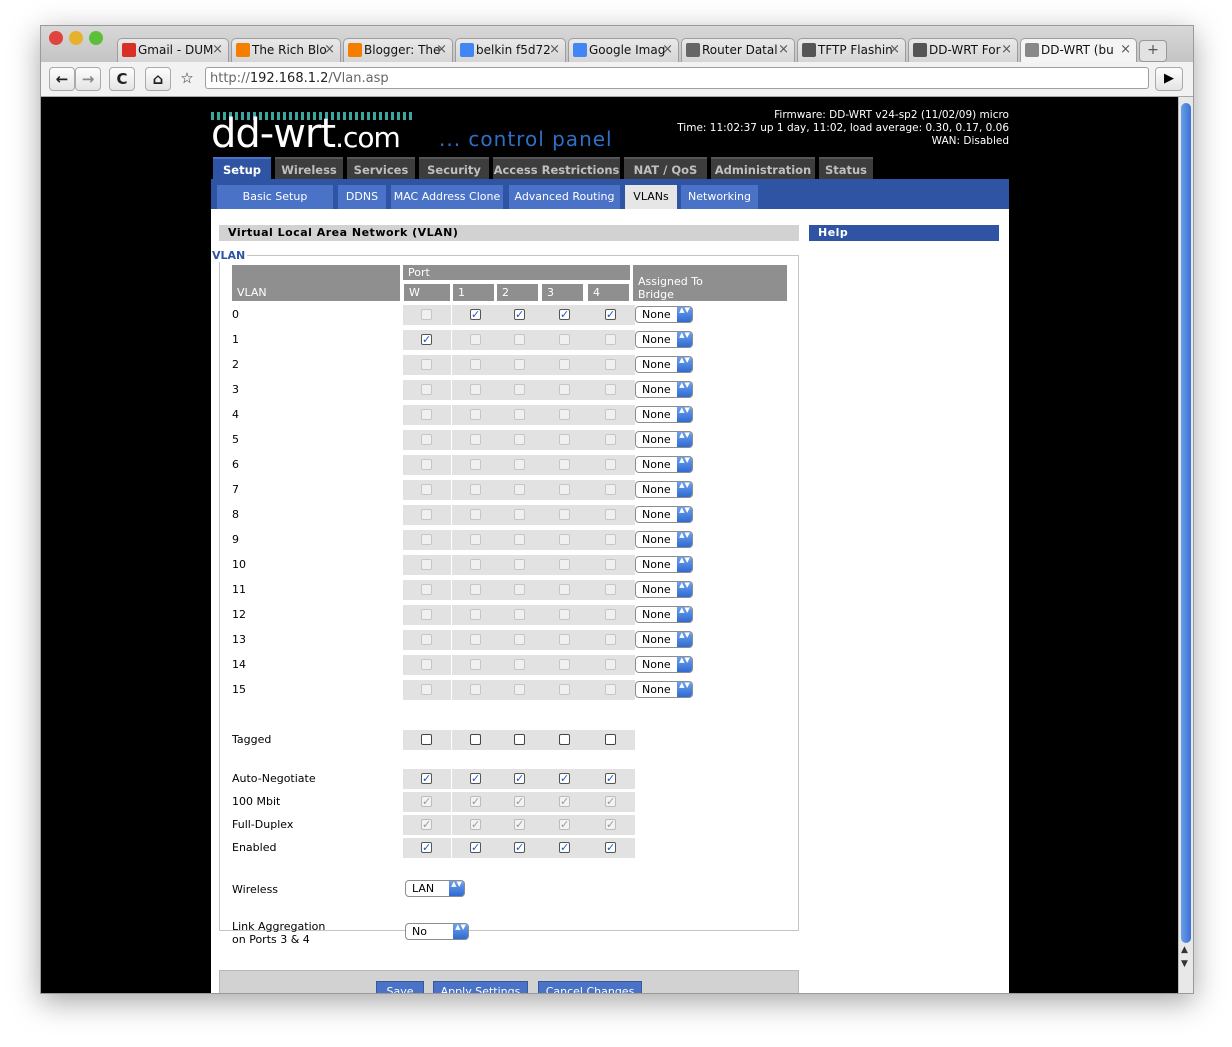  Describe the element at coordinates (447, 197) in the screenshot. I see `sub-tab: MAC Address Clone` at that location.